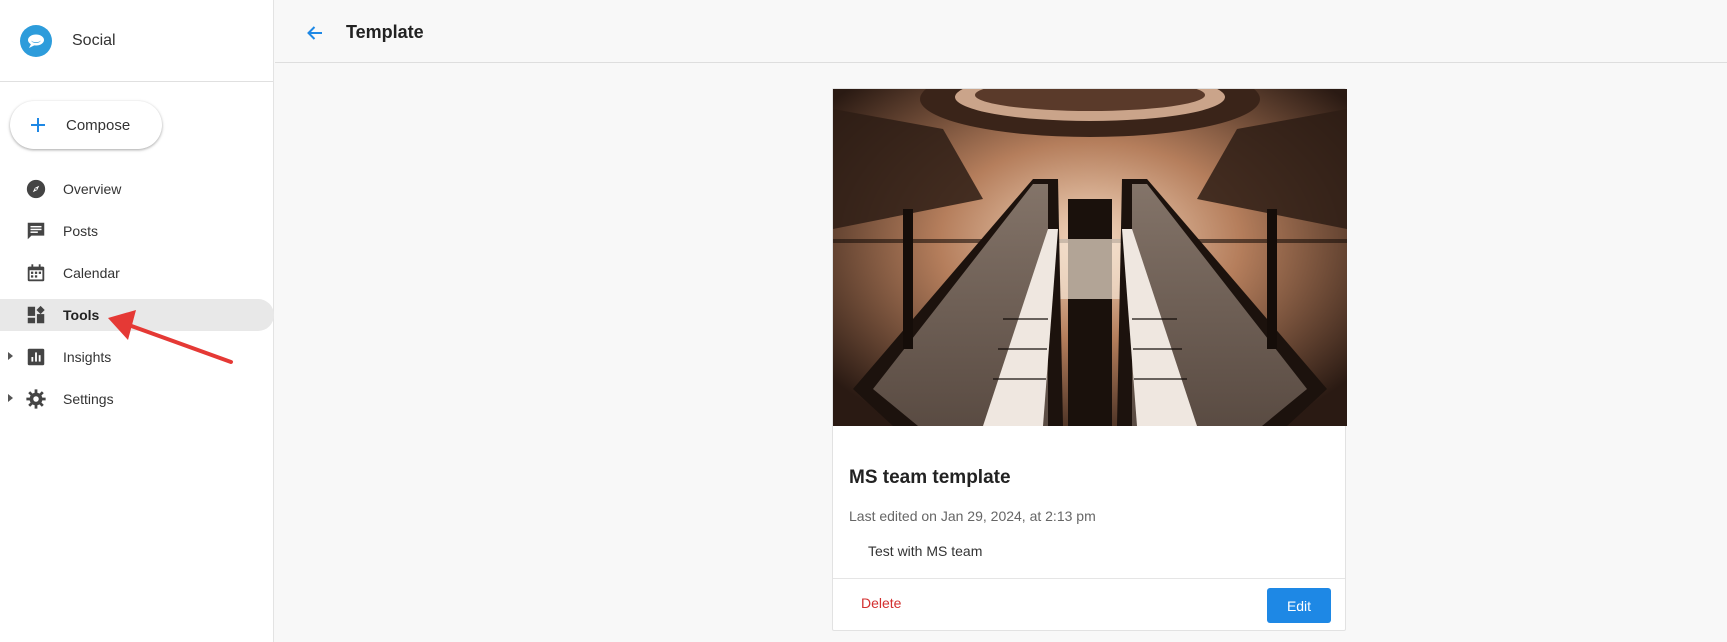 The height and width of the screenshot is (642, 1727). What do you see at coordinates (36, 357) in the screenshot?
I see `insights-icon` at bounding box center [36, 357].